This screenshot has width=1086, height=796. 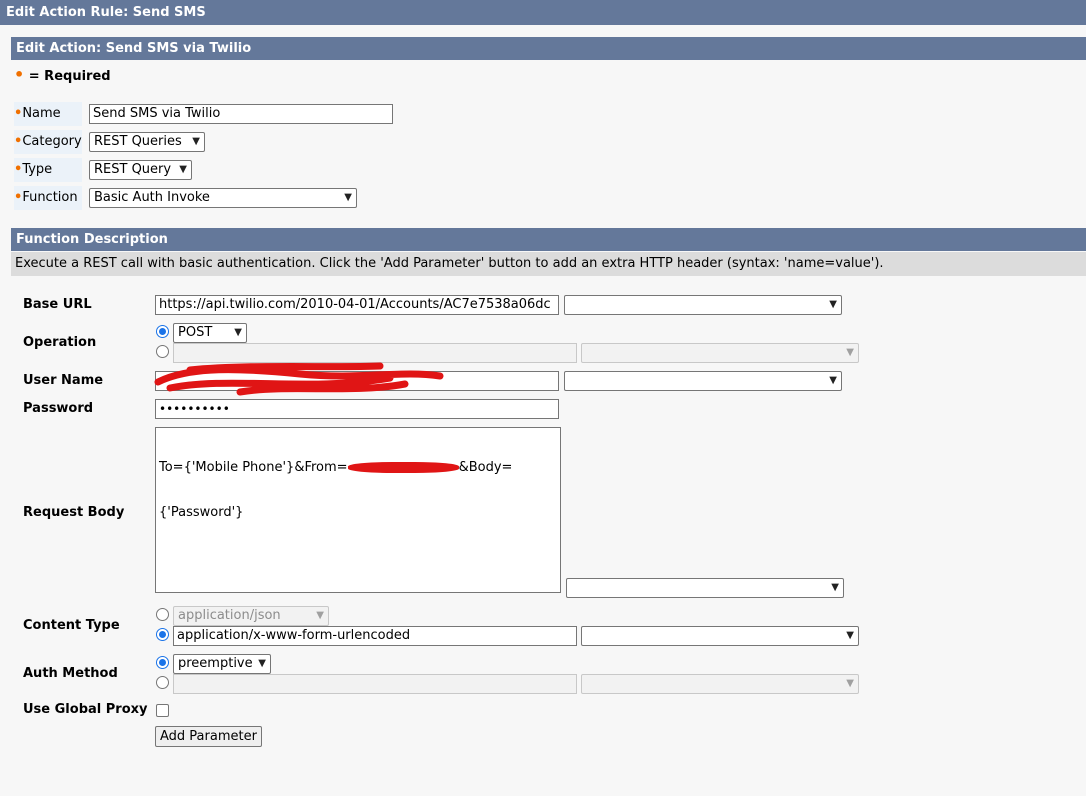 What do you see at coordinates (162, 331) in the screenshot?
I see `operation-option-radio` at bounding box center [162, 331].